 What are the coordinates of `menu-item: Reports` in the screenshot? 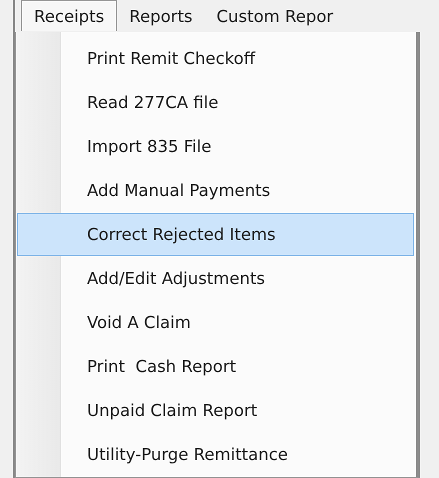 It's located at (161, 15).